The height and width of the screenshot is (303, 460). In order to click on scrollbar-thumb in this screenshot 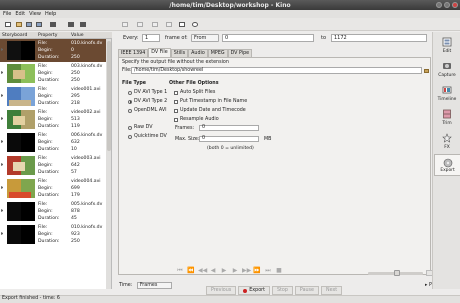, I will do `click(109, 96)`.